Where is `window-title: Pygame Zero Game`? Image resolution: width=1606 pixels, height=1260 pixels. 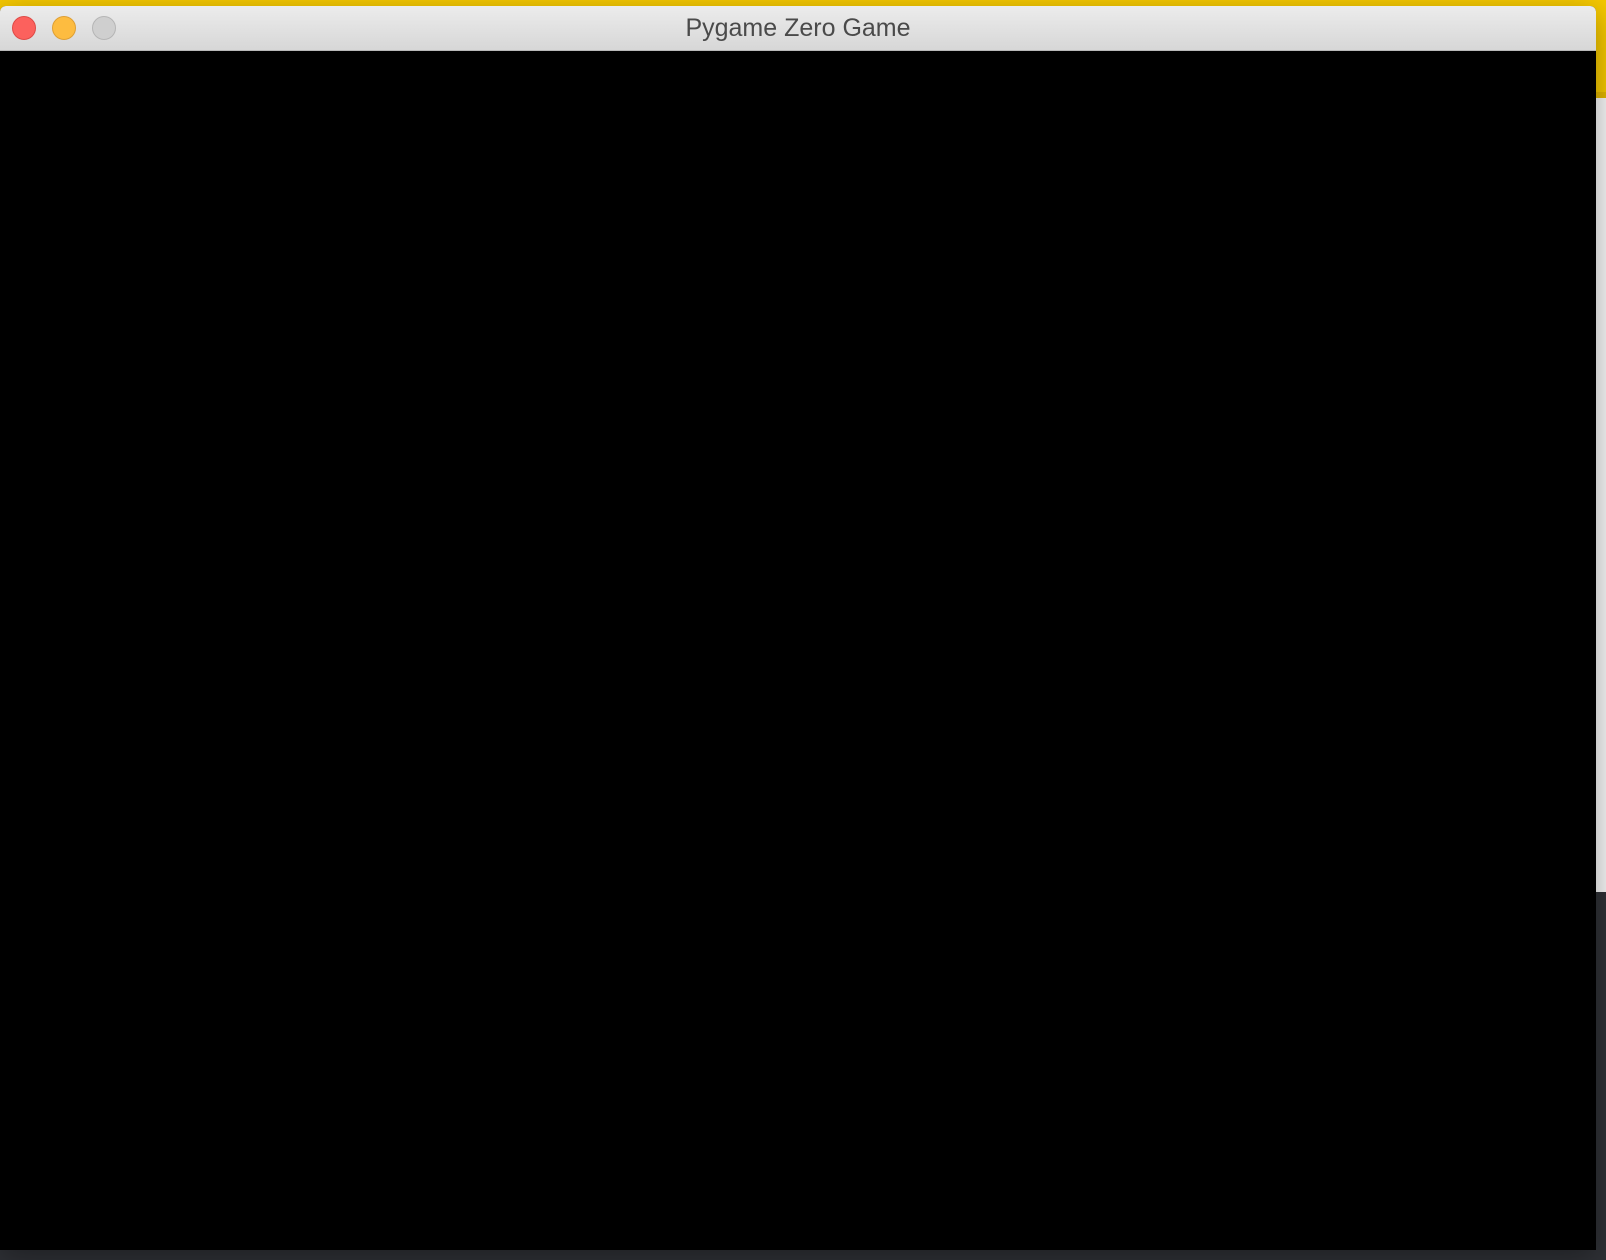
window-title: Pygame Zero Game is located at coordinates (798, 28).